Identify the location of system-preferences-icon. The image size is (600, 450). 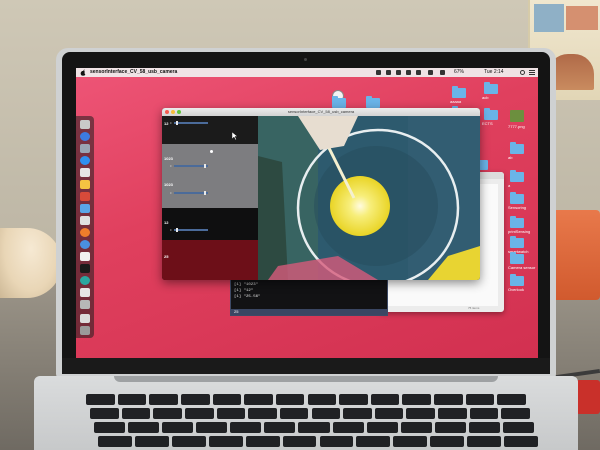
(85, 304).